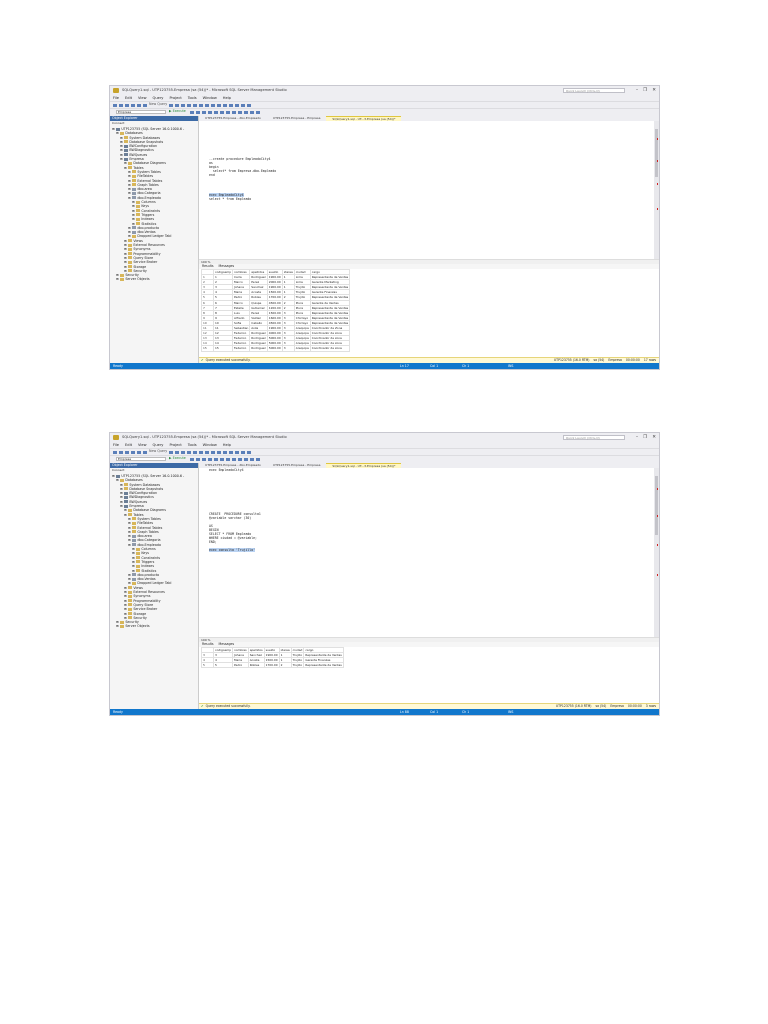 The height and width of the screenshot is (1024, 768). Describe the element at coordinates (288, 348) in the screenshot. I see `grid-cell: 3` at that location.